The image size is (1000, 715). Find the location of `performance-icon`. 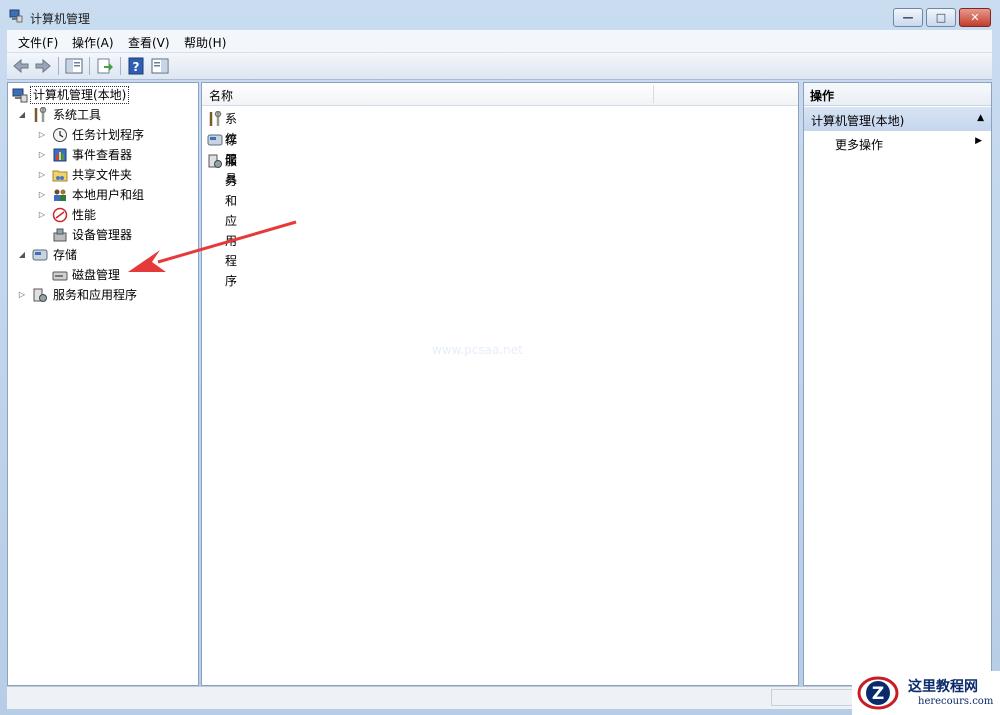

performance-icon is located at coordinates (60, 215).